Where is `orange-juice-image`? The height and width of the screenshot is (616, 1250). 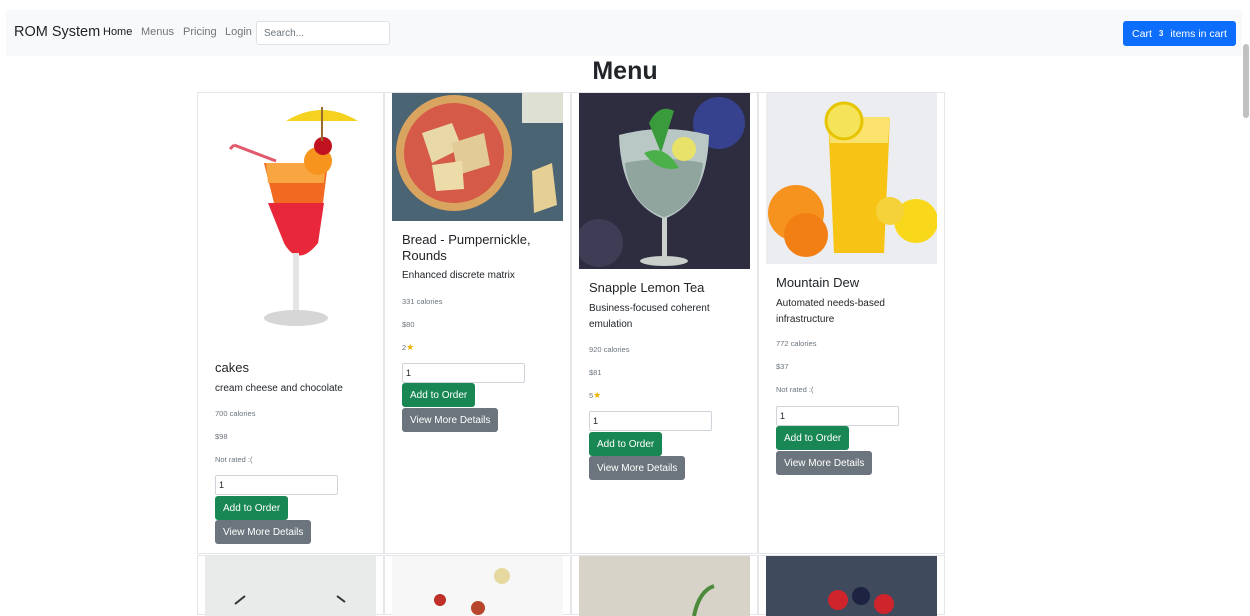
orange-juice-image is located at coordinates (851, 178).